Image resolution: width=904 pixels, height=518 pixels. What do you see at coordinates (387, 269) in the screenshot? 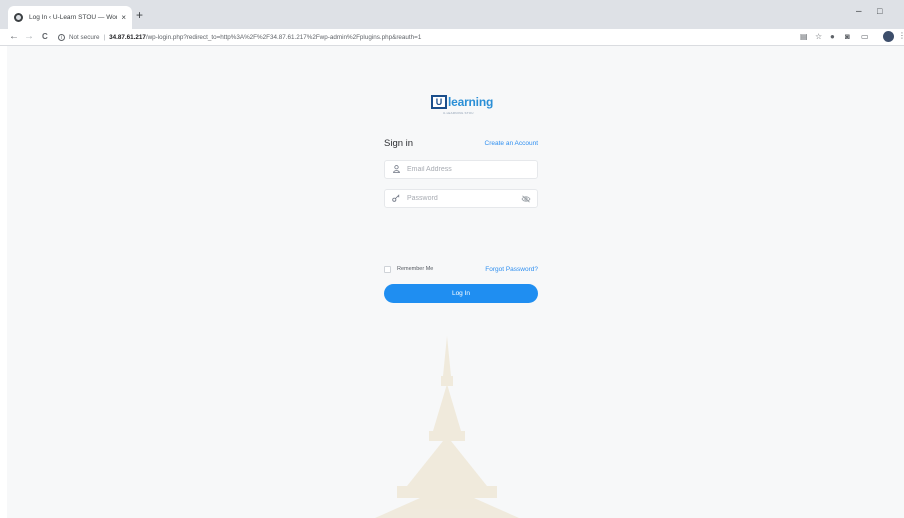
I see `remember-checkbox` at bounding box center [387, 269].